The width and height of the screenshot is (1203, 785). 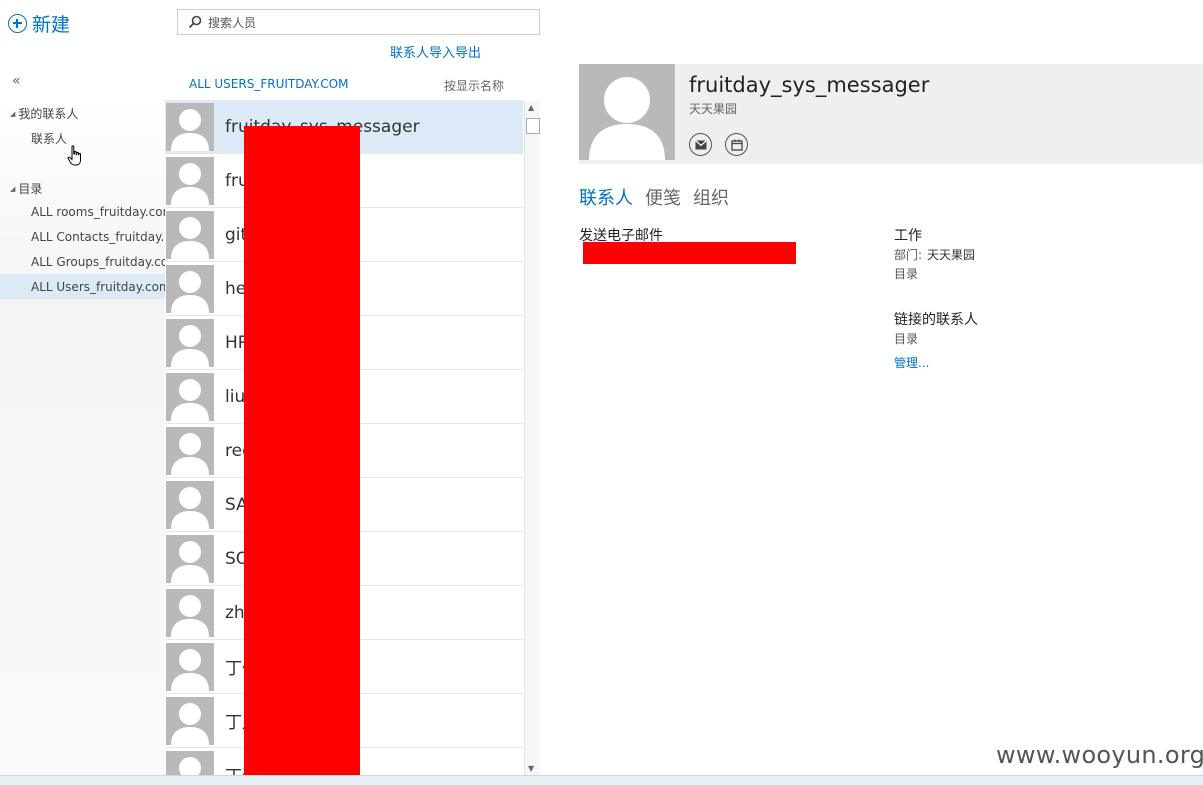 What do you see at coordinates (269, 84) in the screenshot?
I see `list-title: ALL USERS_FRUITDAY.COM` at bounding box center [269, 84].